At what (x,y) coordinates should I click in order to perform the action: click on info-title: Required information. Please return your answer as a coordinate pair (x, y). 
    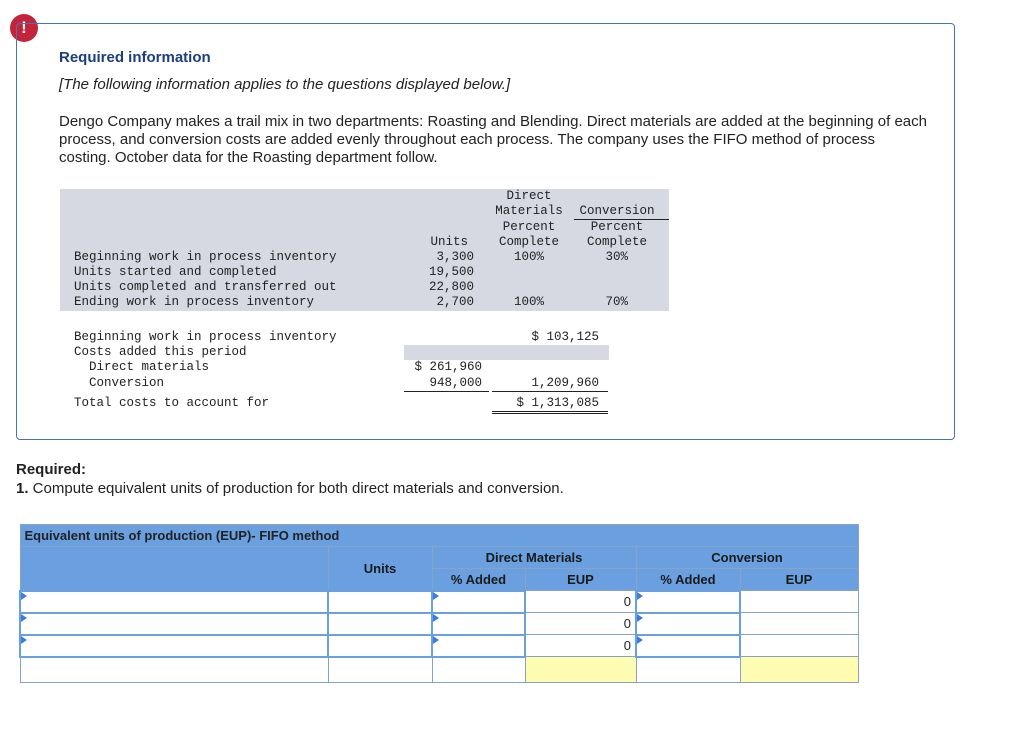
    Looking at the image, I should click on (135, 57).